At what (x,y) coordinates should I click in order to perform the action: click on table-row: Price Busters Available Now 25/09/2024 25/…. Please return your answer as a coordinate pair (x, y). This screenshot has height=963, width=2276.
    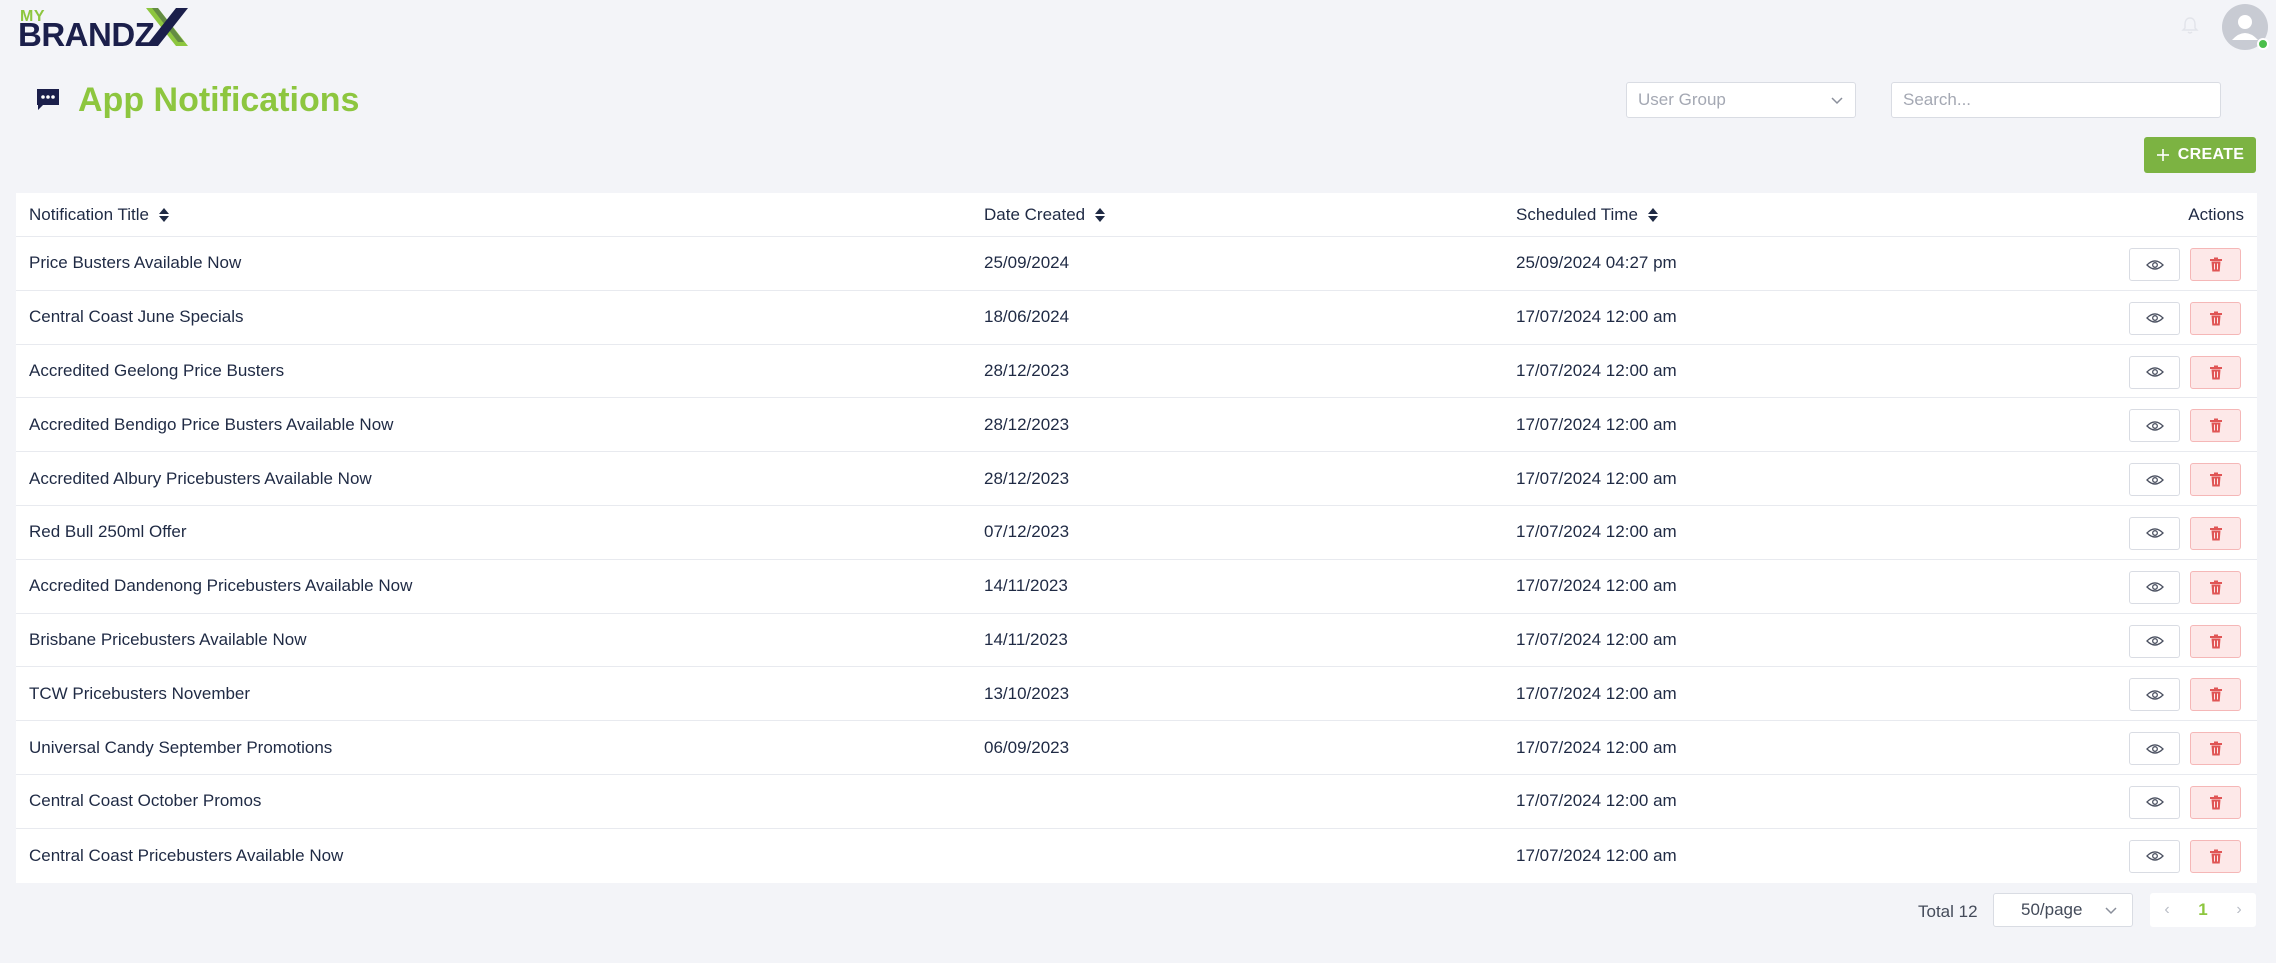
    Looking at the image, I should click on (1136, 264).